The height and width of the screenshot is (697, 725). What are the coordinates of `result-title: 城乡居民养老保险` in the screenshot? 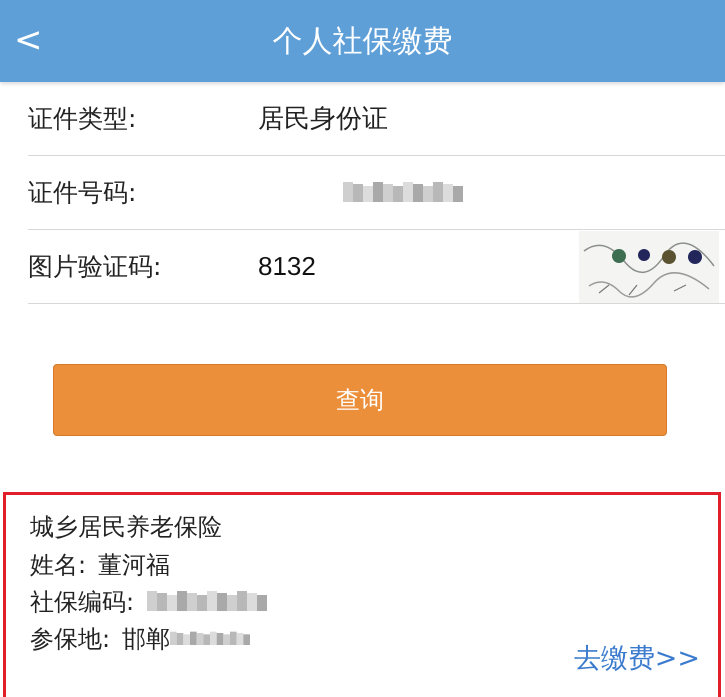 It's located at (126, 527).